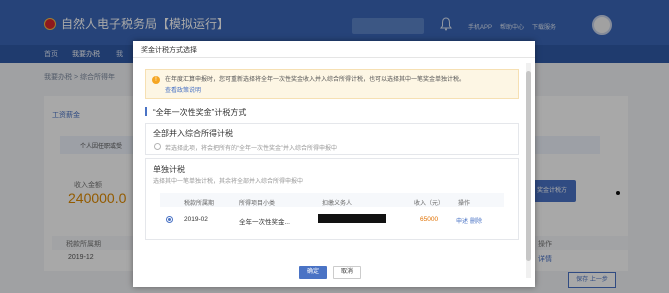  What do you see at coordinates (462, 220) in the screenshot?
I see `row-apply-link: 申述` at bounding box center [462, 220].